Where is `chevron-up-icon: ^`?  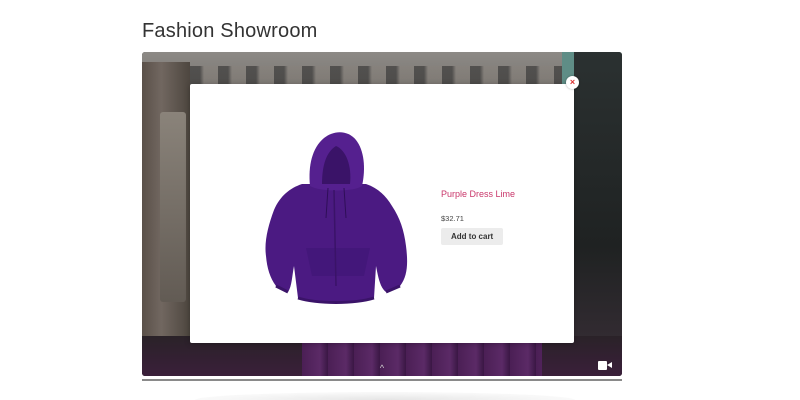
chevron-up-icon: ^ is located at coordinates (382, 368).